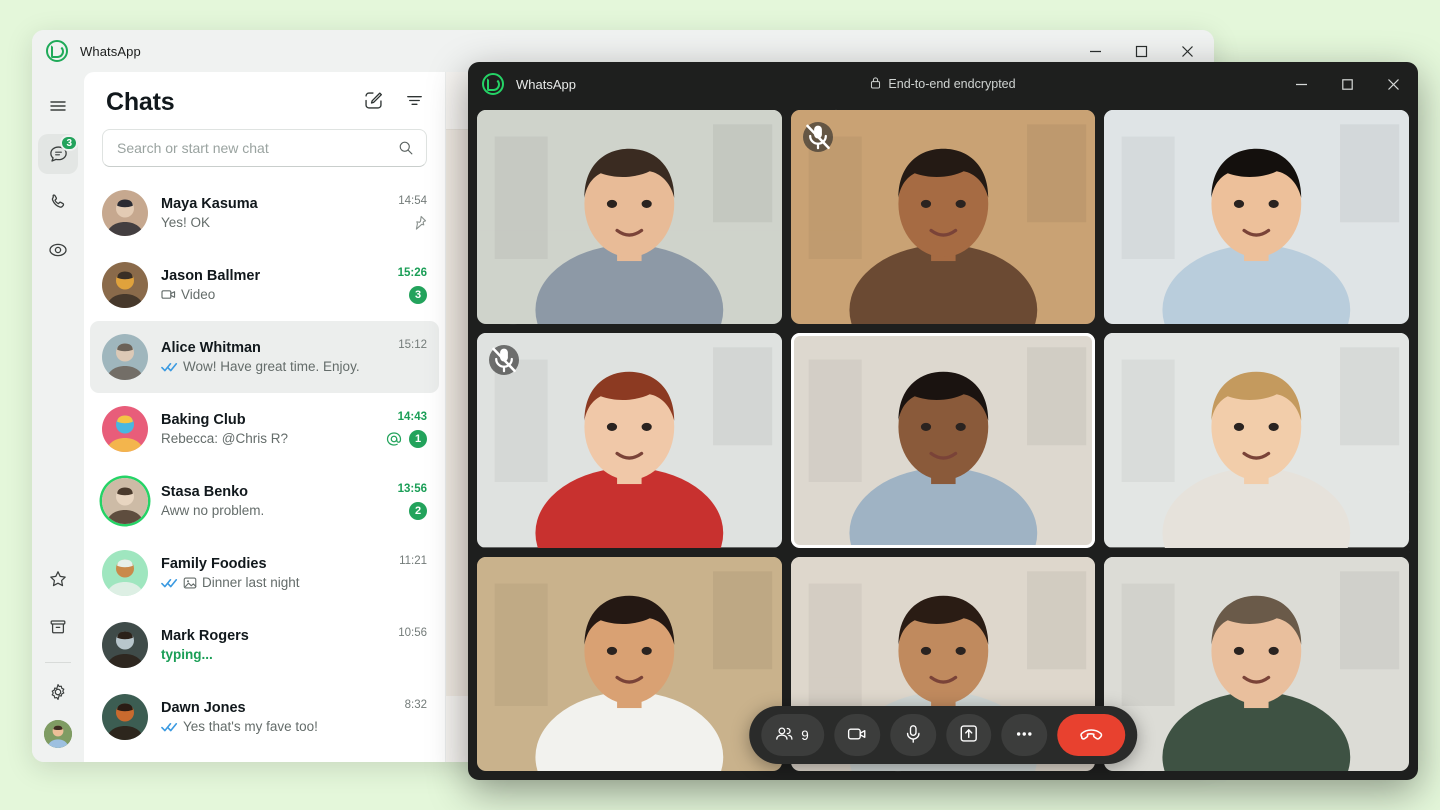  I want to click on chat-item-meta: 8:32, so click(408, 717).